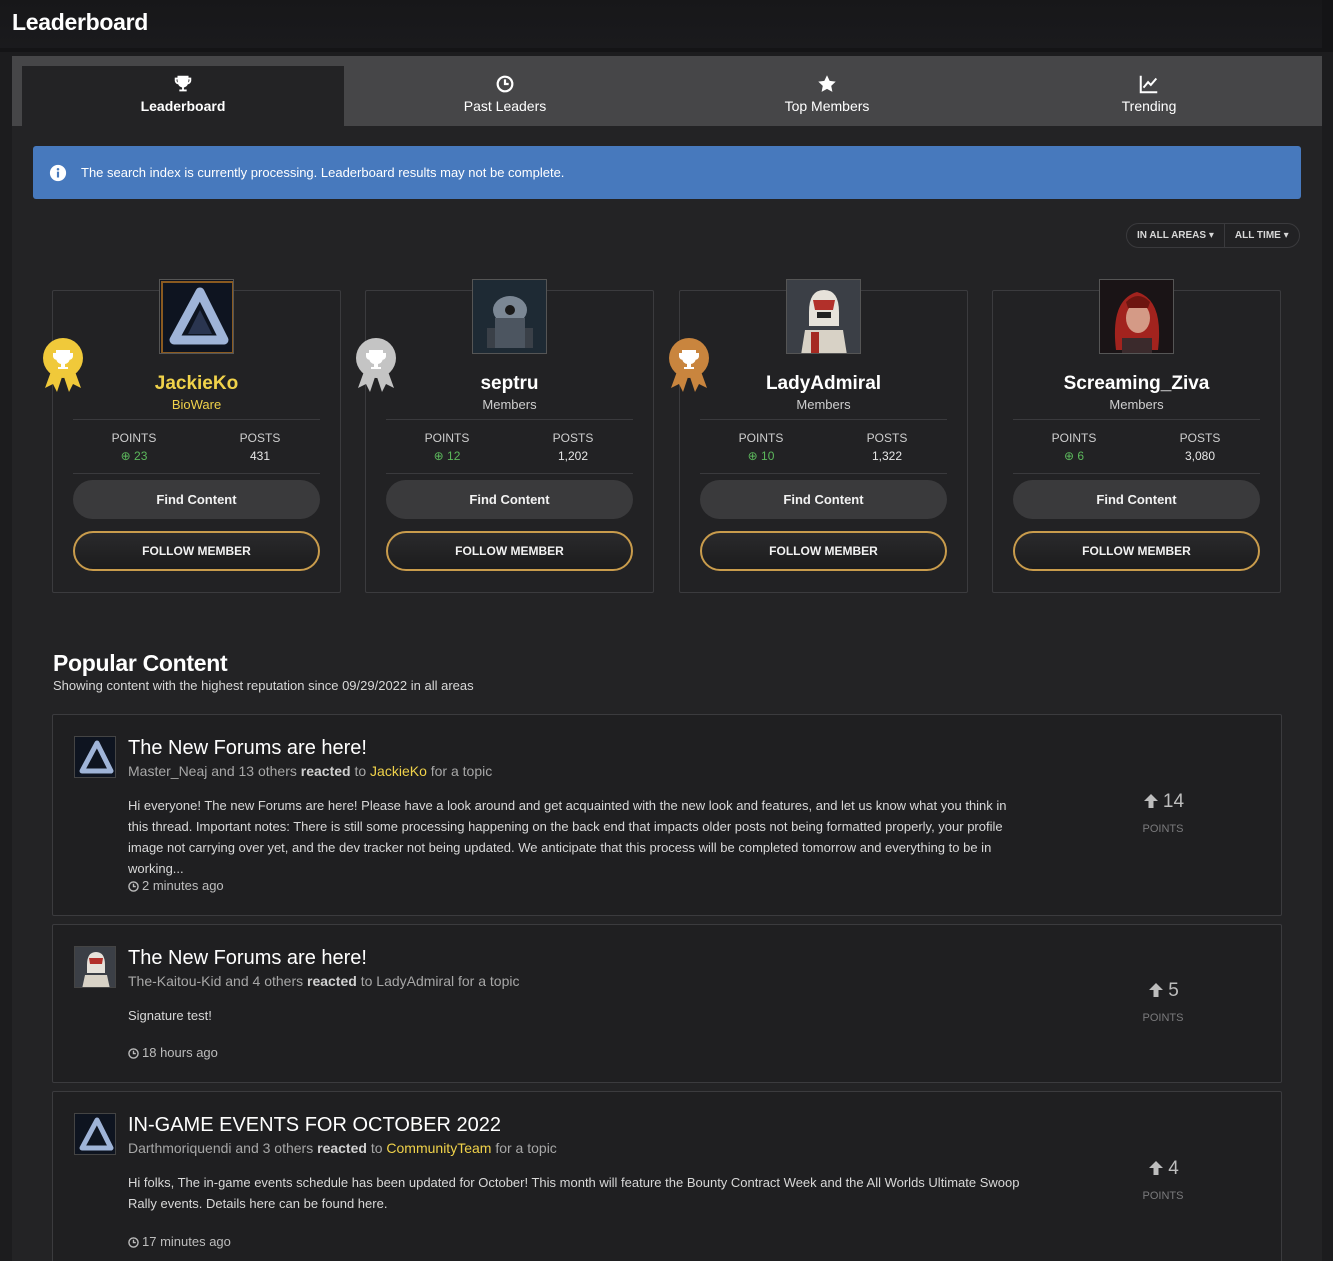  What do you see at coordinates (183, 96) in the screenshot?
I see `tab-leaderboard: Leaderboard` at bounding box center [183, 96].